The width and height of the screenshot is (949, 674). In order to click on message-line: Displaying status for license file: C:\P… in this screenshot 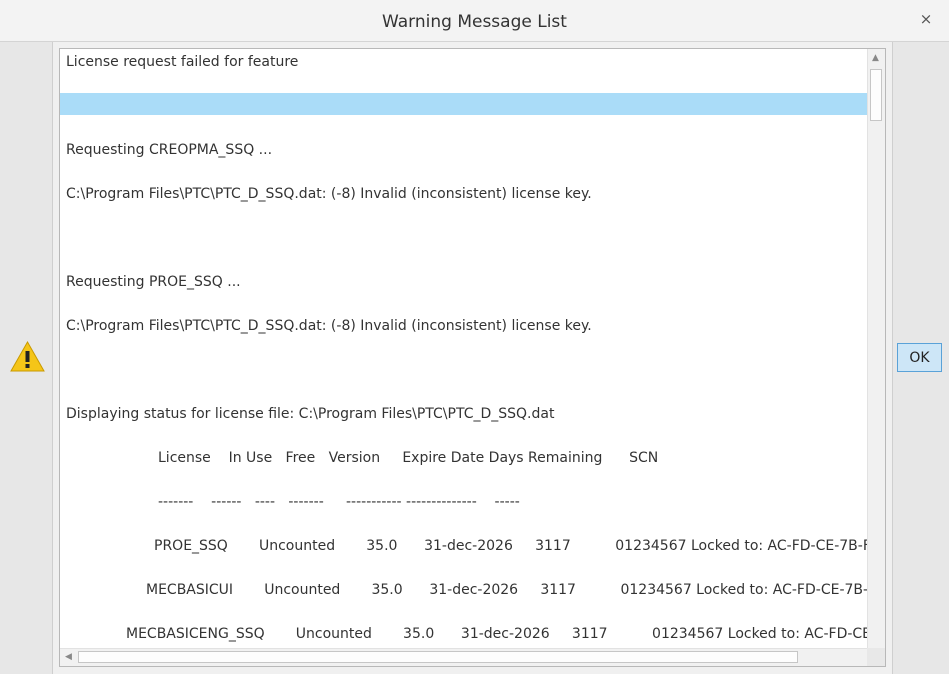, I will do `click(310, 414)`.